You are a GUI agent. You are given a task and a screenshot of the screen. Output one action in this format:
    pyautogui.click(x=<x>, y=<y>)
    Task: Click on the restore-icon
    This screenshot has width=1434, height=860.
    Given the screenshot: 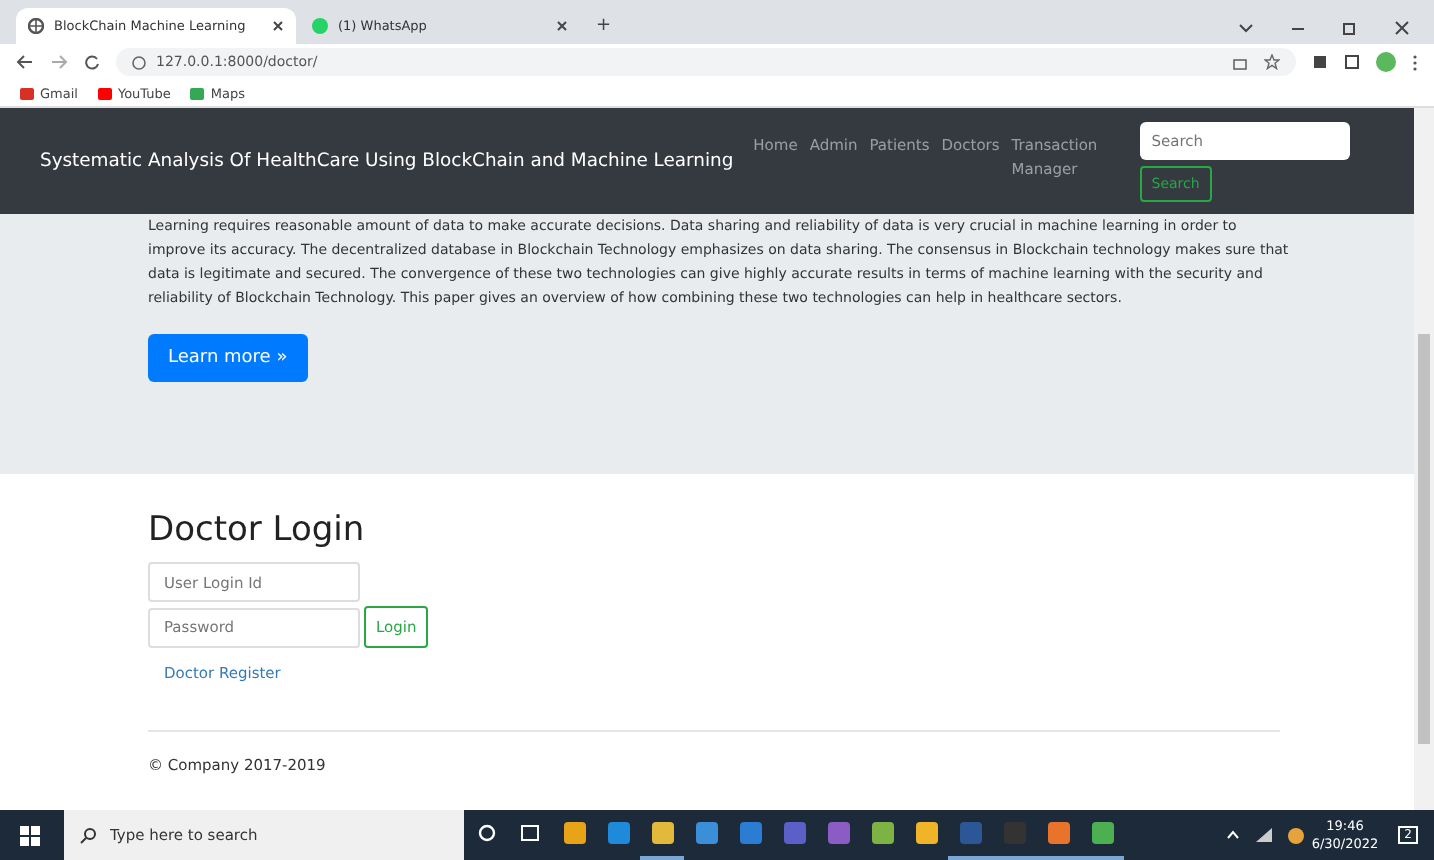 What is the action you would take?
    pyautogui.click(x=1350, y=28)
    